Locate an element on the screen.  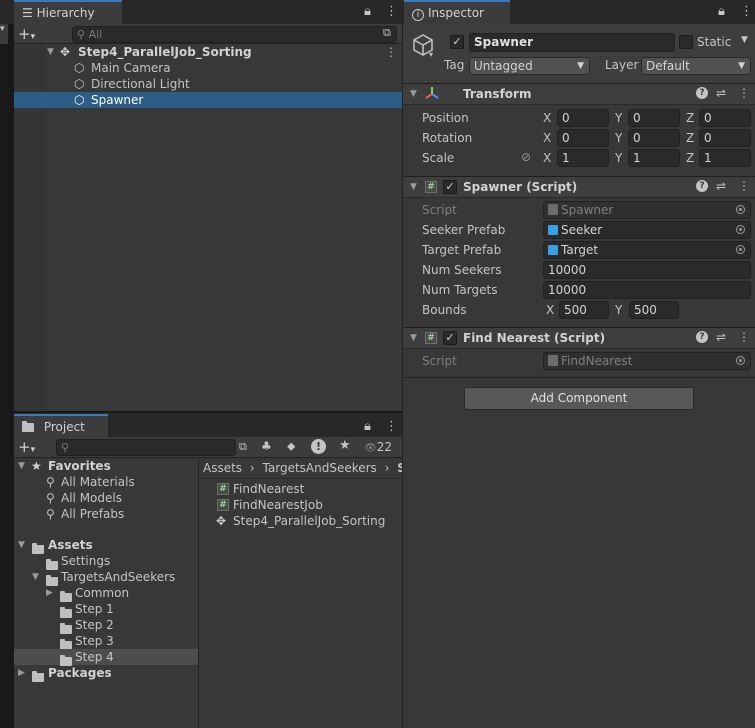
rotation-x-field: 0 is located at coordinates (583, 138).